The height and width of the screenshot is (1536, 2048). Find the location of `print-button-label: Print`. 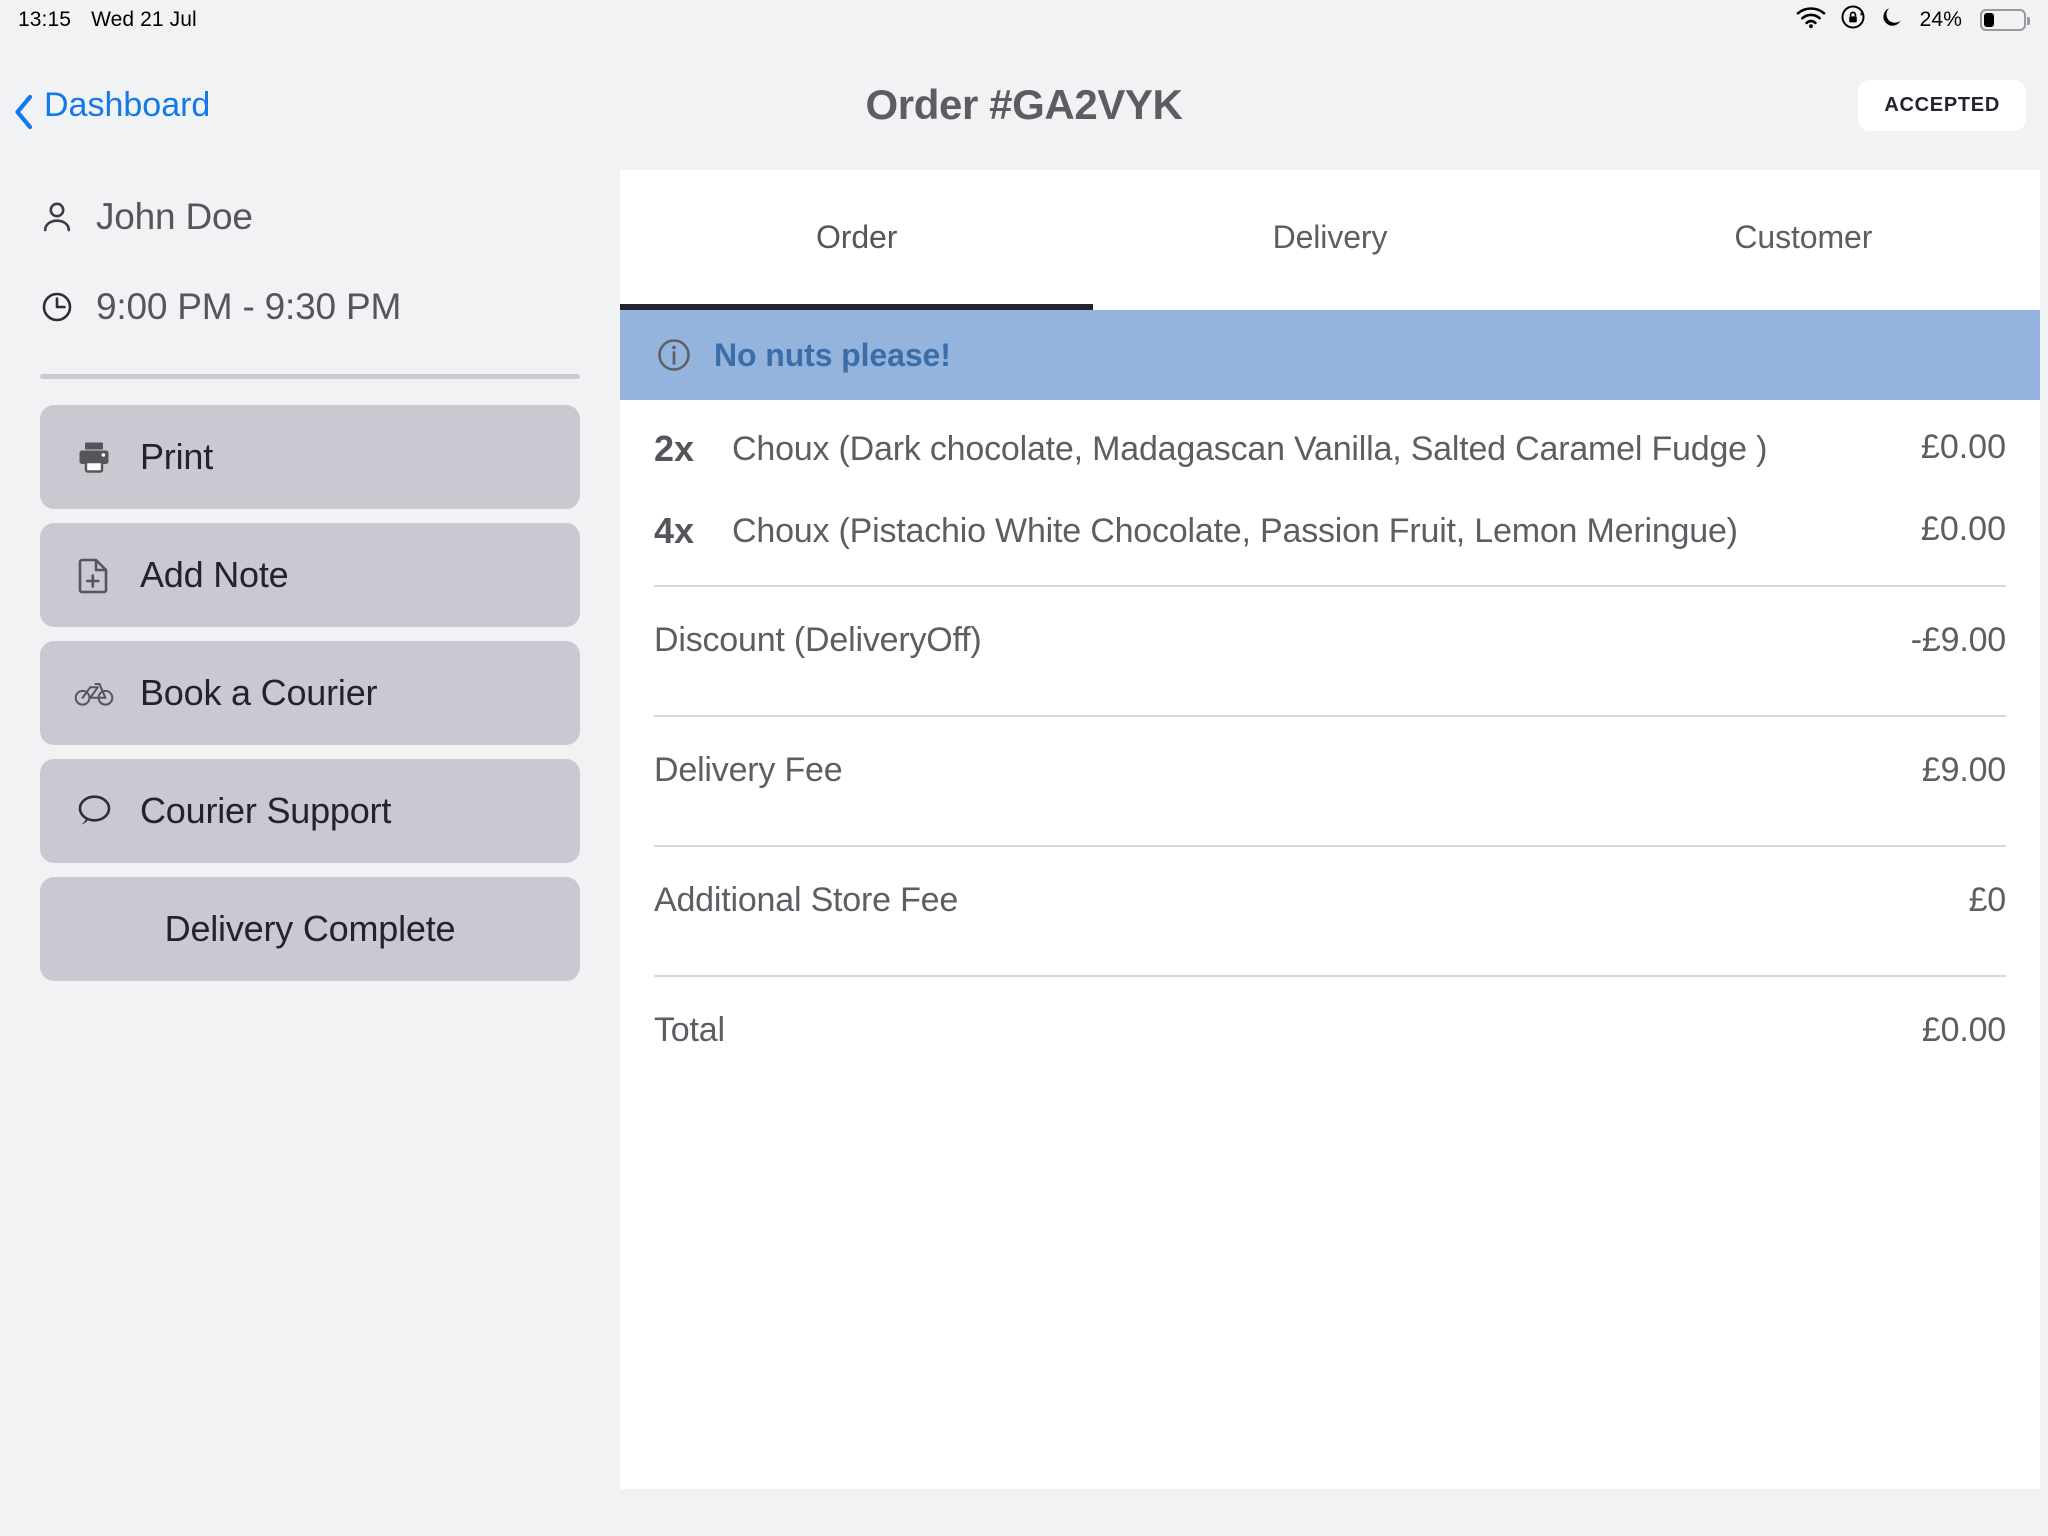

print-button-label: Print is located at coordinates (177, 456).